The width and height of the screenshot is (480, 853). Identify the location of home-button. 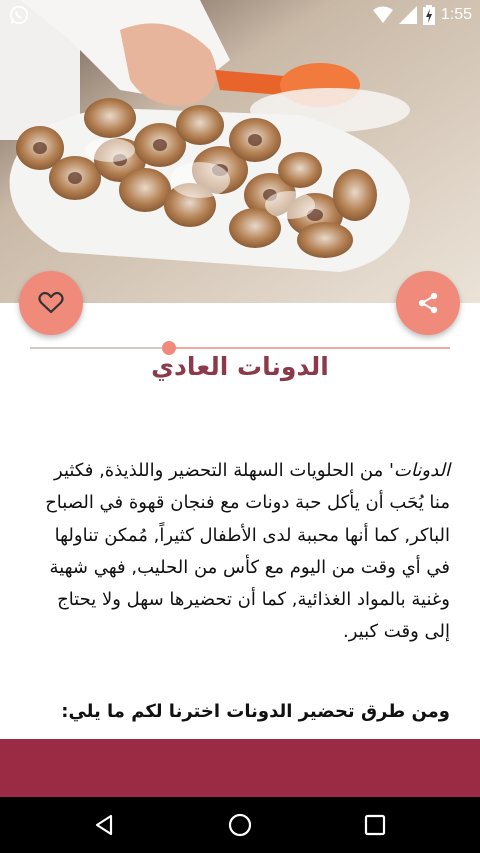
(240, 825).